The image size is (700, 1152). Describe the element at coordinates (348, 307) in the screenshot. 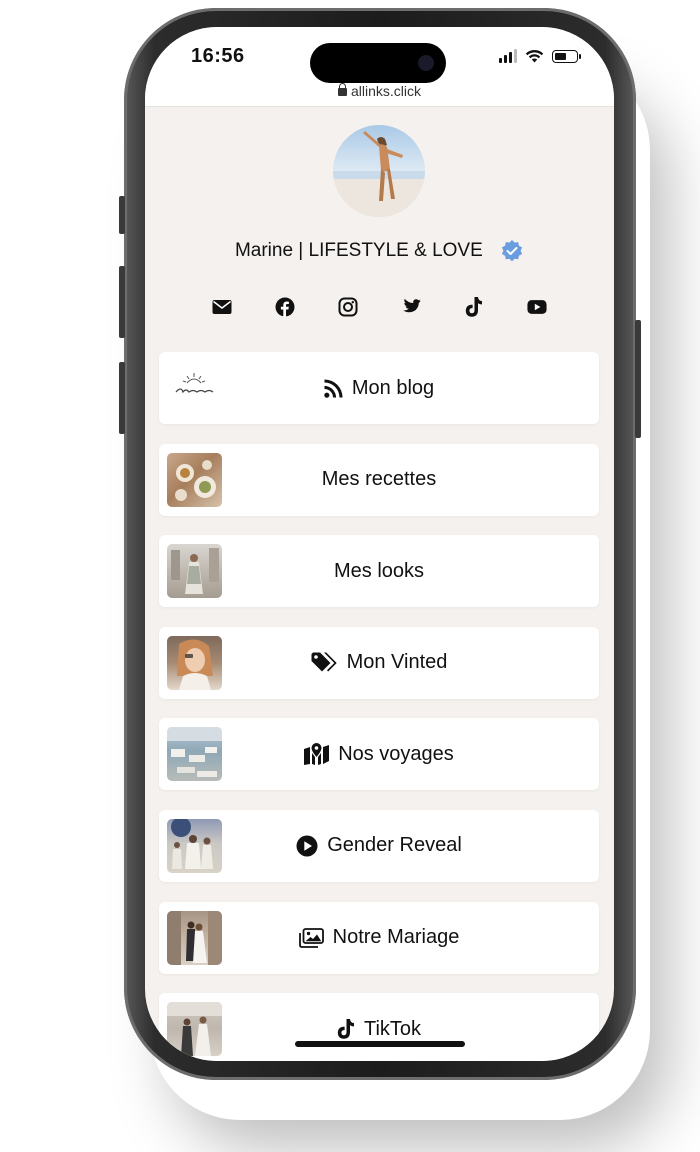

I see `instagram-icon` at that location.